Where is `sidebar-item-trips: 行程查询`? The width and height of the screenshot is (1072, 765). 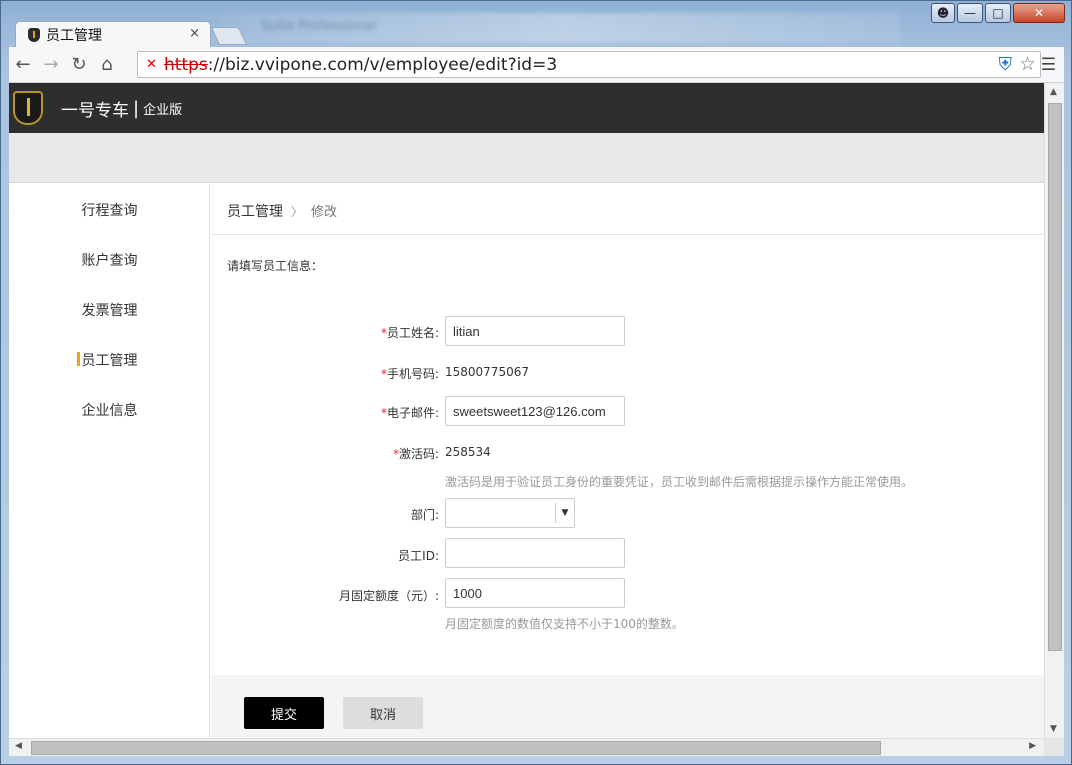
sidebar-item-trips: 行程查询 is located at coordinates (109, 210).